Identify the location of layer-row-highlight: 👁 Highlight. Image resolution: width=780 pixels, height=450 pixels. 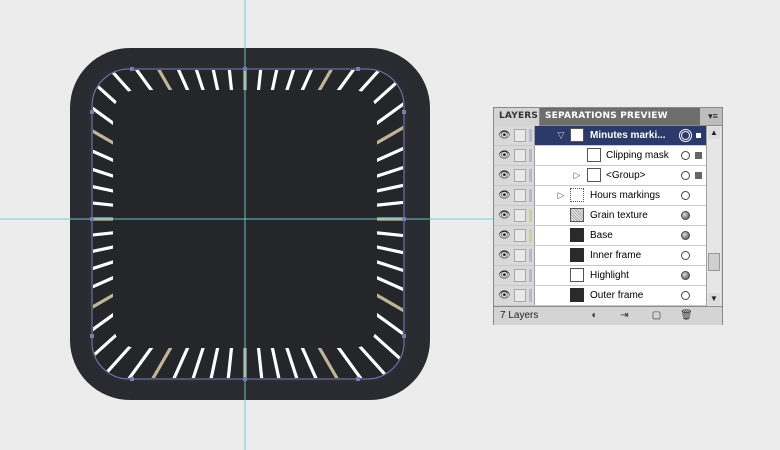
(600, 276).